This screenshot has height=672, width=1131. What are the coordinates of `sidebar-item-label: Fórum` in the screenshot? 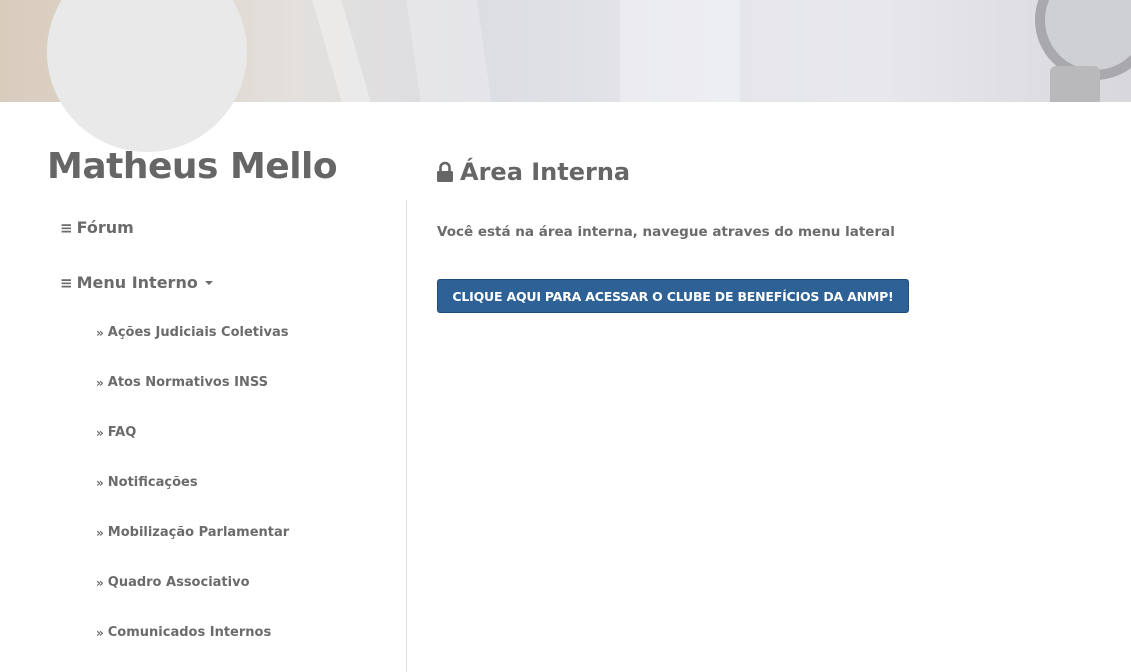 It's located at (105, 227).